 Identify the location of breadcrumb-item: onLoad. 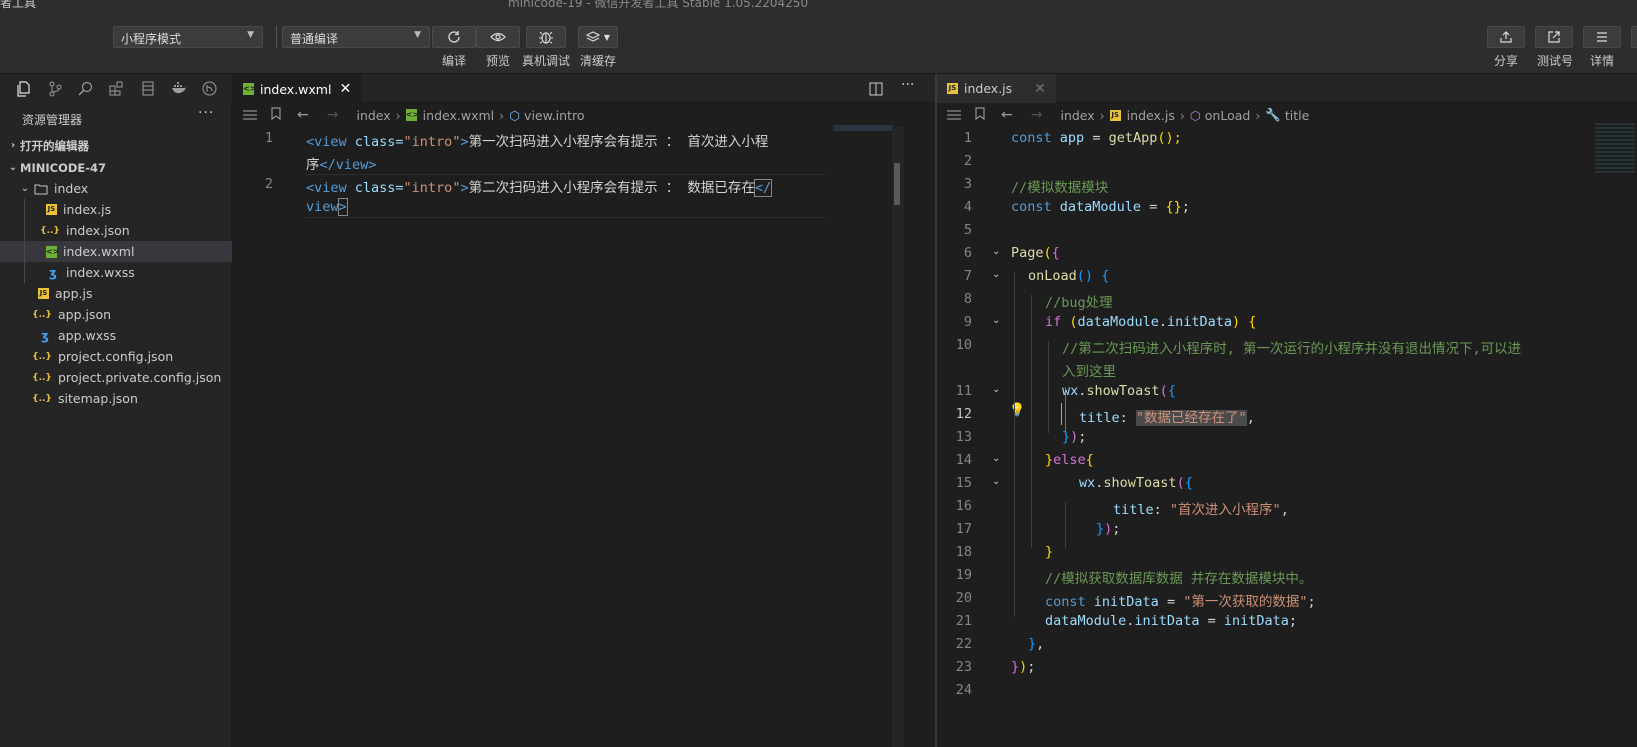
(1228, 115).